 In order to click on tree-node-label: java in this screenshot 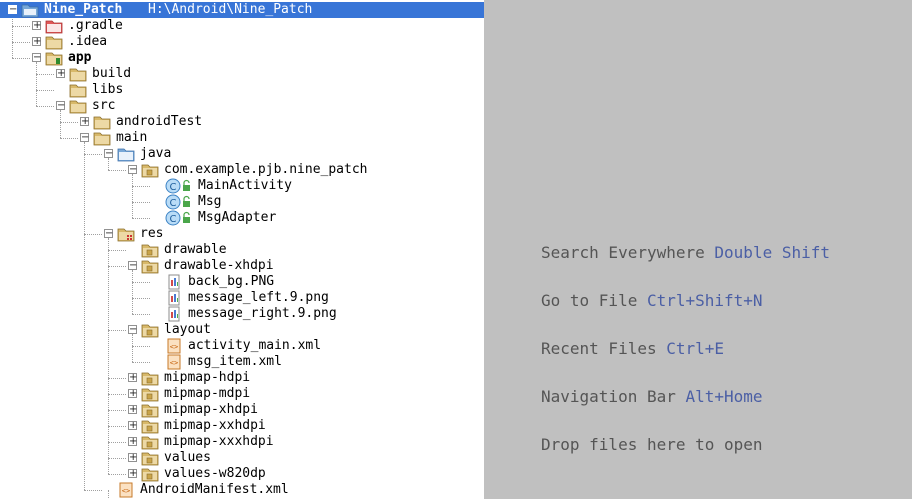, I will do `click(156, 153)`.